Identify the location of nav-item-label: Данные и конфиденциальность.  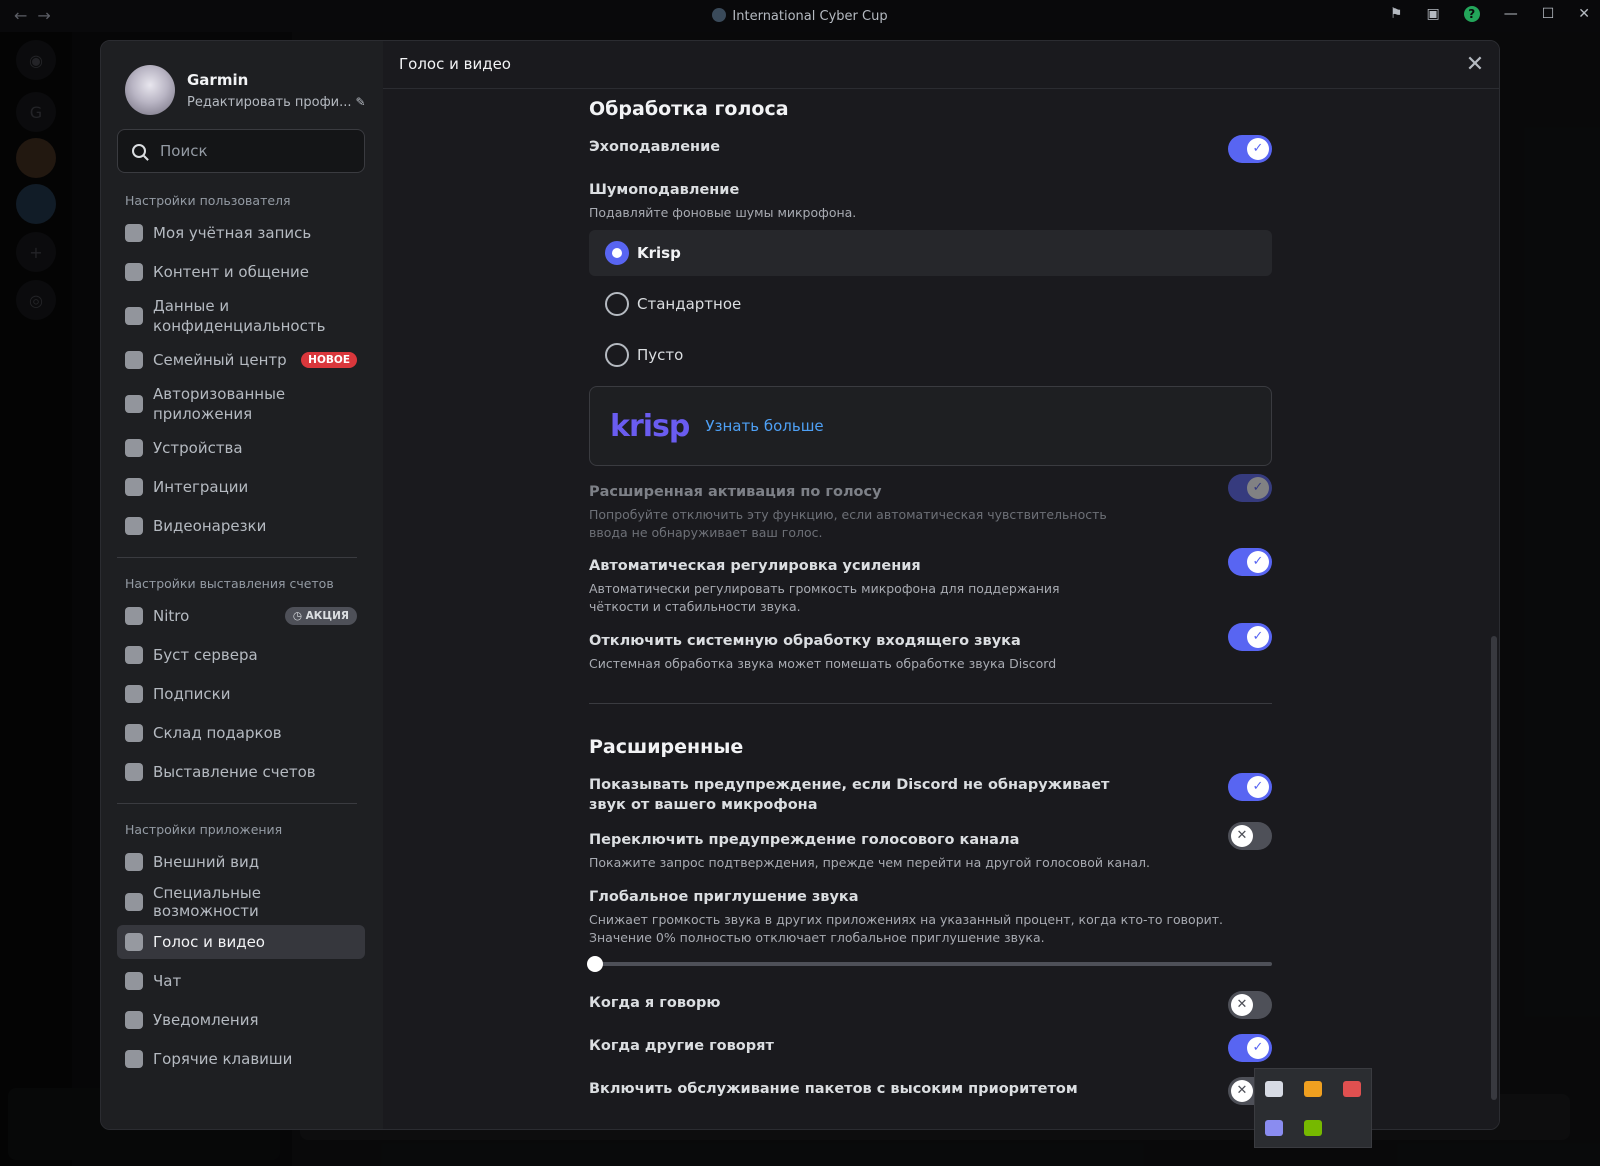
(239, 316).